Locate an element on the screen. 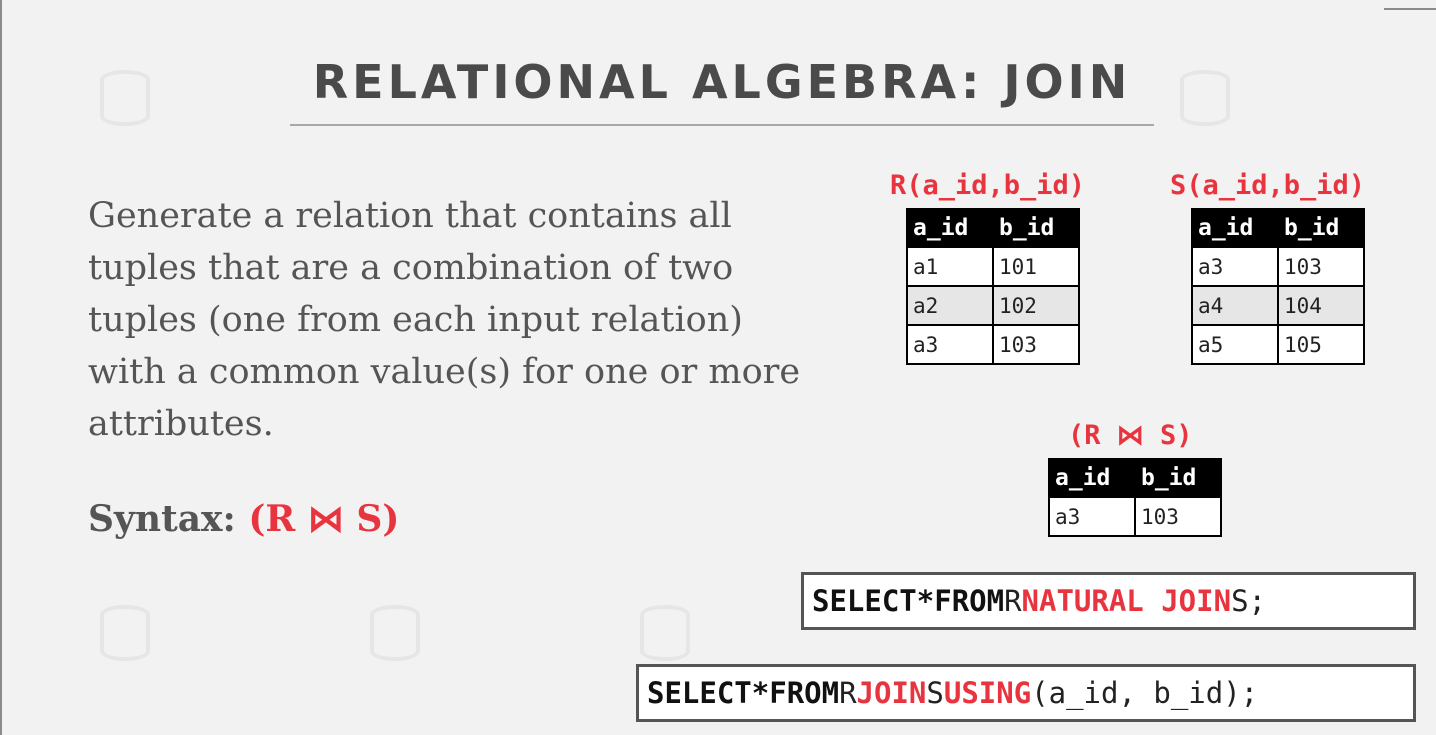 This screenshot has height=735, width=1436. relation-s-label: S(a_id,b_id) is located at coordinates (1268, 185).